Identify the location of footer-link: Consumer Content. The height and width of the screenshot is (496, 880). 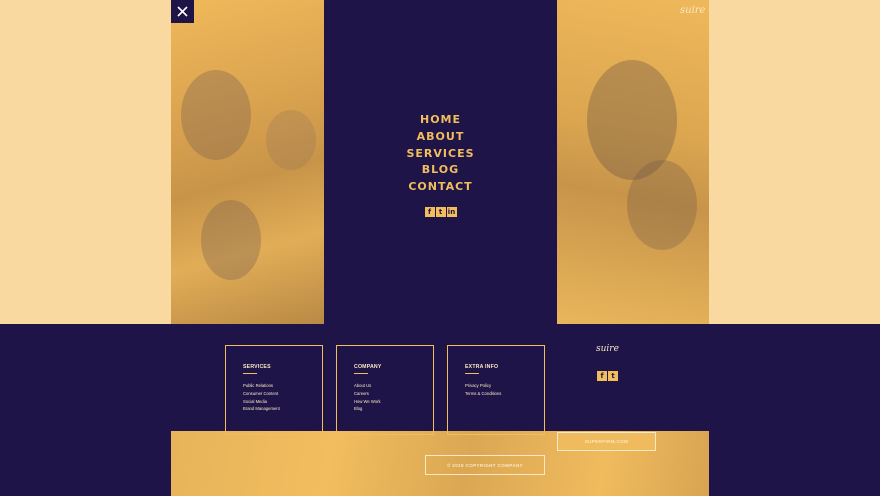
(282, 394).